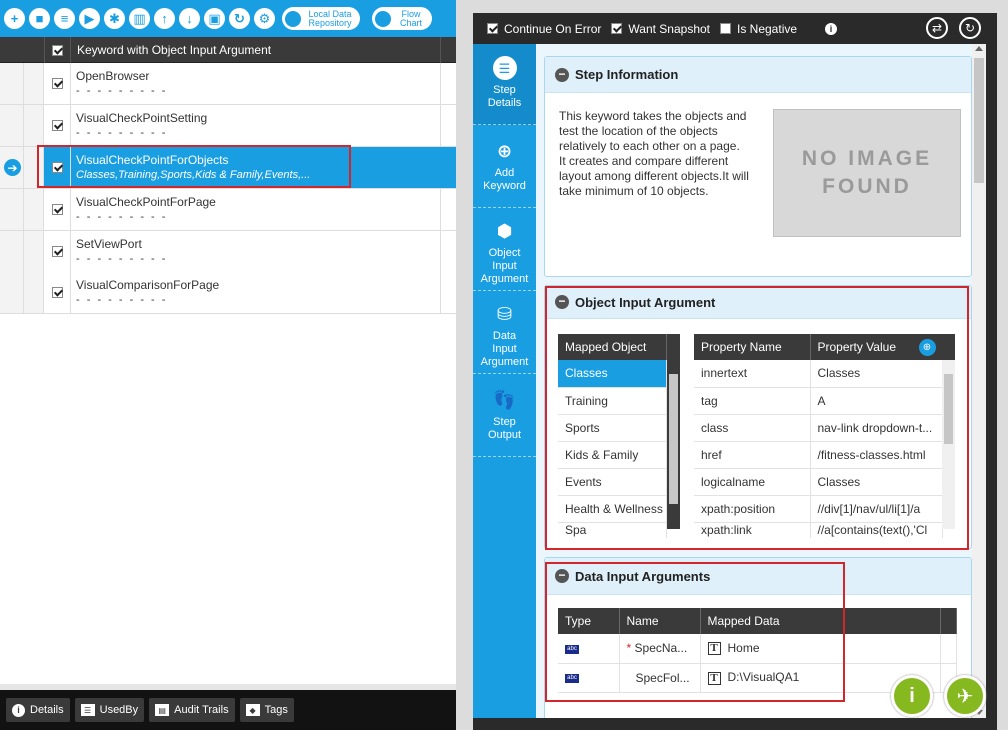 This screenshot has width=1008, height=730. What do you see at coordinates (228, 252) in the screenshot?
I see `table-row: SetViewPort - - - - - - - - -` at bounding box center [228, 252].